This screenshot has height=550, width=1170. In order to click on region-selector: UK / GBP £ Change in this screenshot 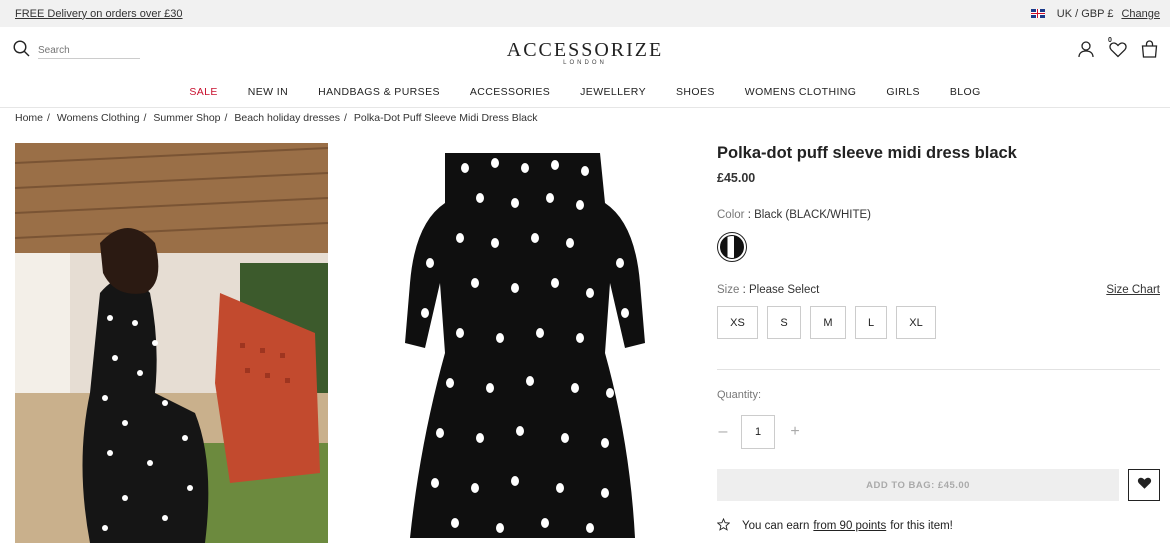, I will do `click(1095, 13)`.